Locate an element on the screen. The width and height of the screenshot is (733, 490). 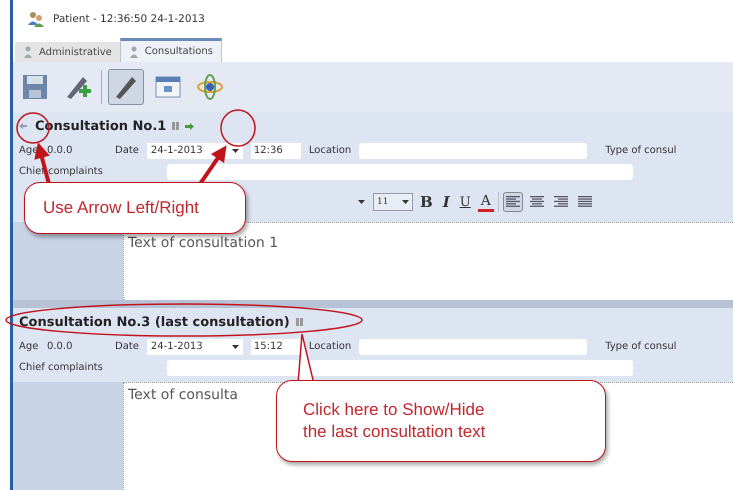
age-label: Age is located at coordinates (29, 346).